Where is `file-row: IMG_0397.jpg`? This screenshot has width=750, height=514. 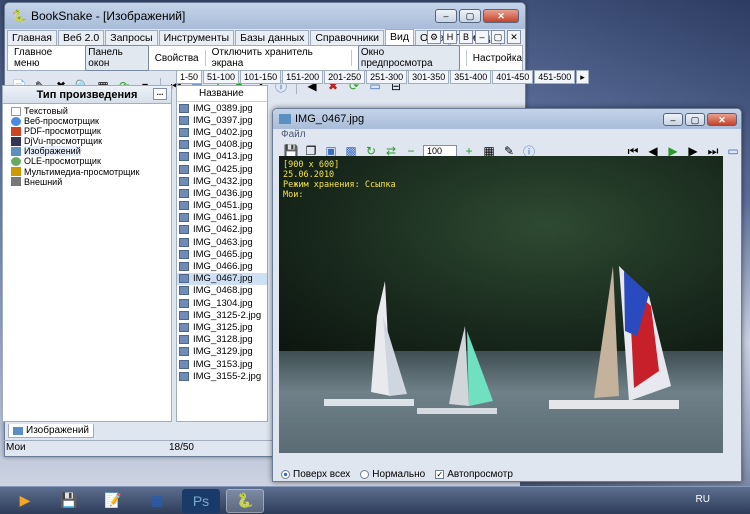
file-row: IMG_0397.jpg is located at coordinates (222, 120).